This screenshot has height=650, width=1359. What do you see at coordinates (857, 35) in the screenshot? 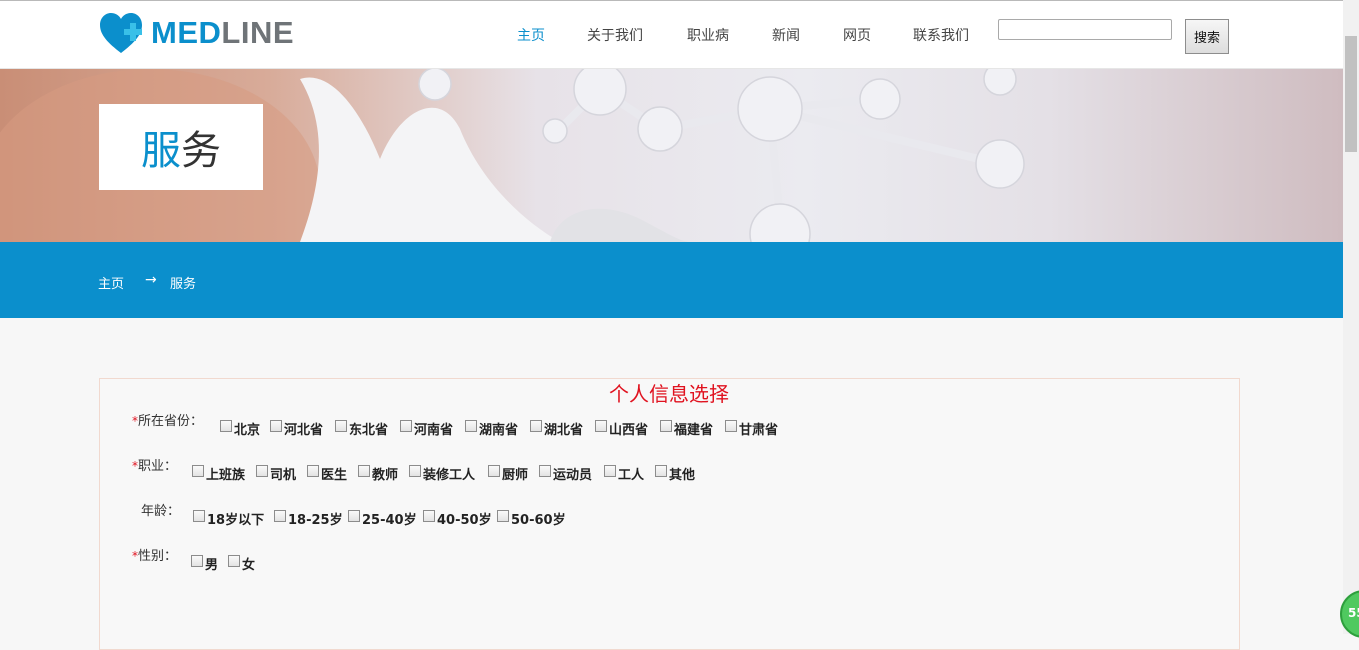
I see `nav-webpage: 网页` at bounding box center [857, 35].